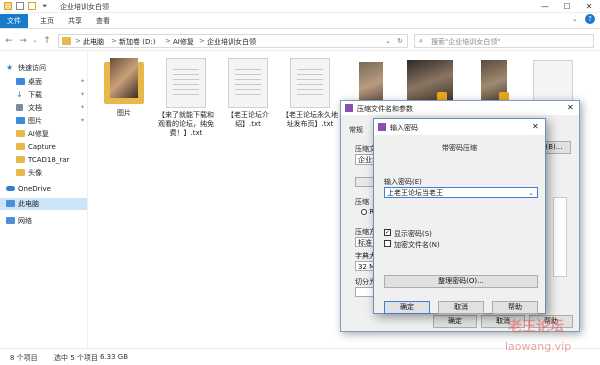  I want to click on file-name: 【老王论坛介绍】.txt, so click(248, 119).